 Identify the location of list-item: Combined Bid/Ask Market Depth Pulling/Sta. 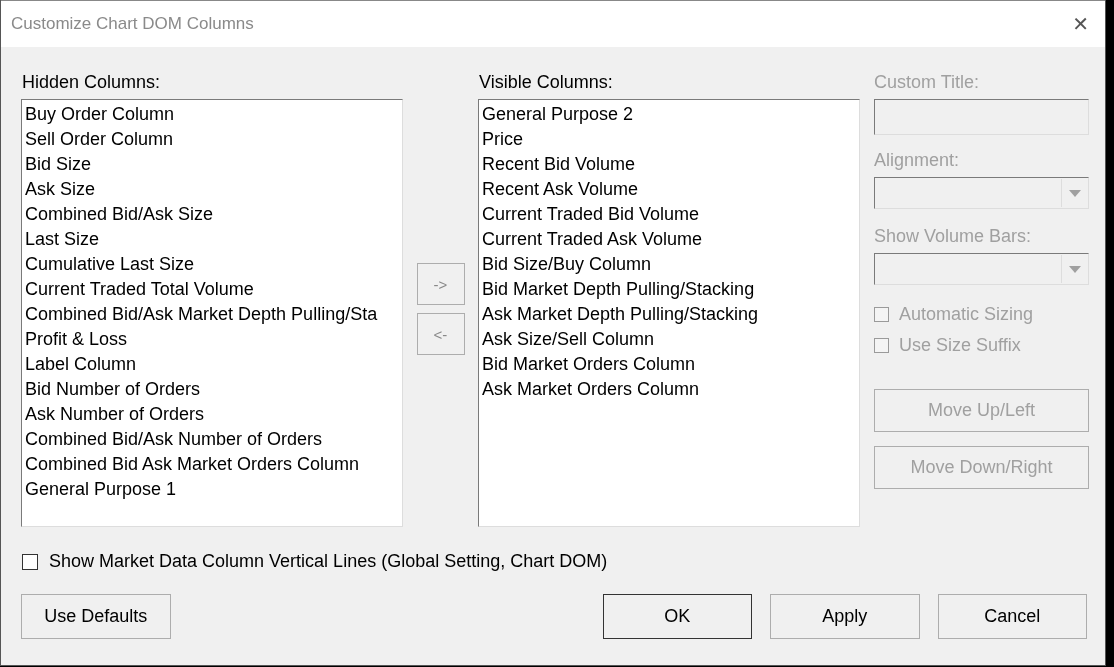
(213, 314).